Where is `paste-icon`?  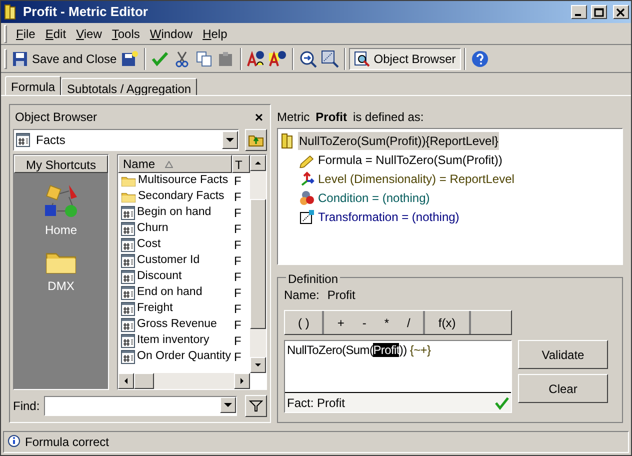
paste-icon is located at coordinates (225, 59).